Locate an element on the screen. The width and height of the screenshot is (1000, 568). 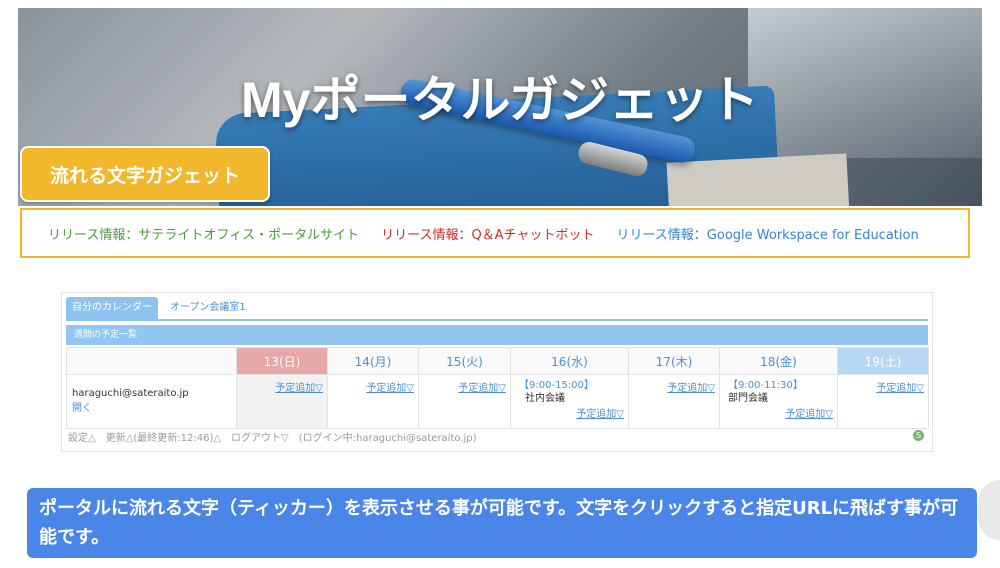
ticker-item: リリース情報：Google Workspace for Education is located at coordinates (767, 233).